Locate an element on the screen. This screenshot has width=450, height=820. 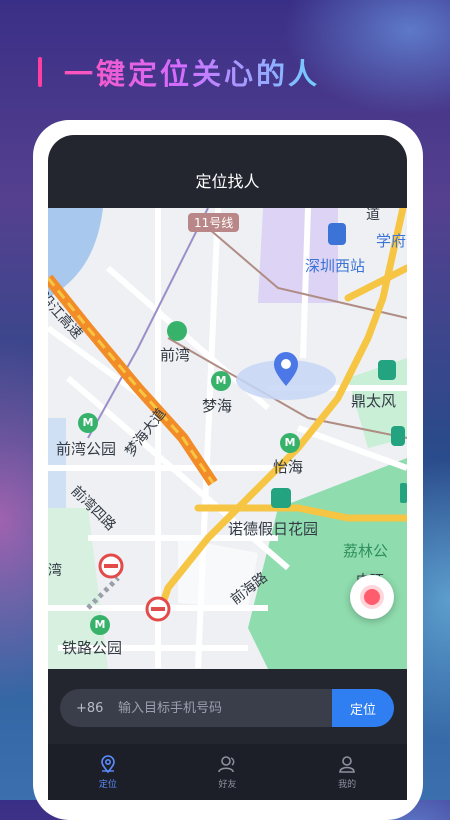
profile-icon is located at coordinates (347, 764).